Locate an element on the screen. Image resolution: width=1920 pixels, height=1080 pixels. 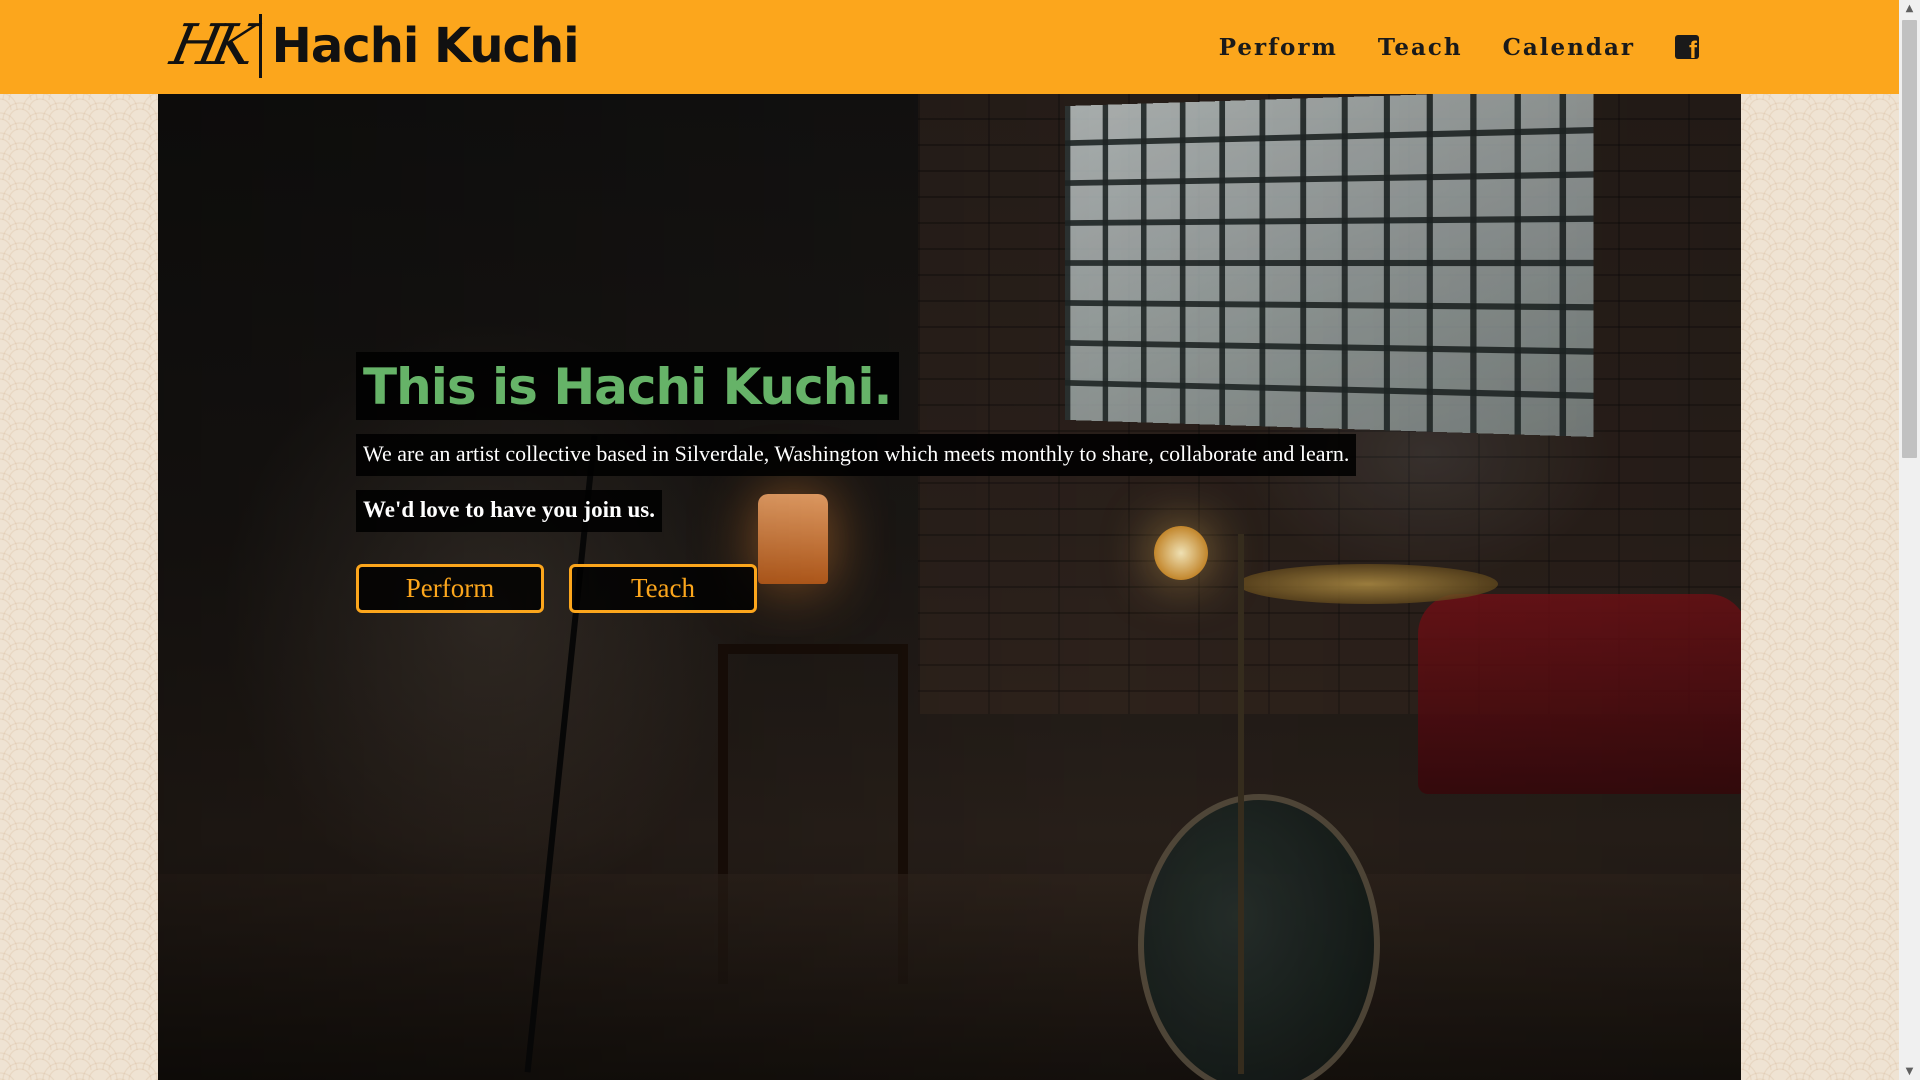
facebook-icon is located at coordinates (1687, 49).